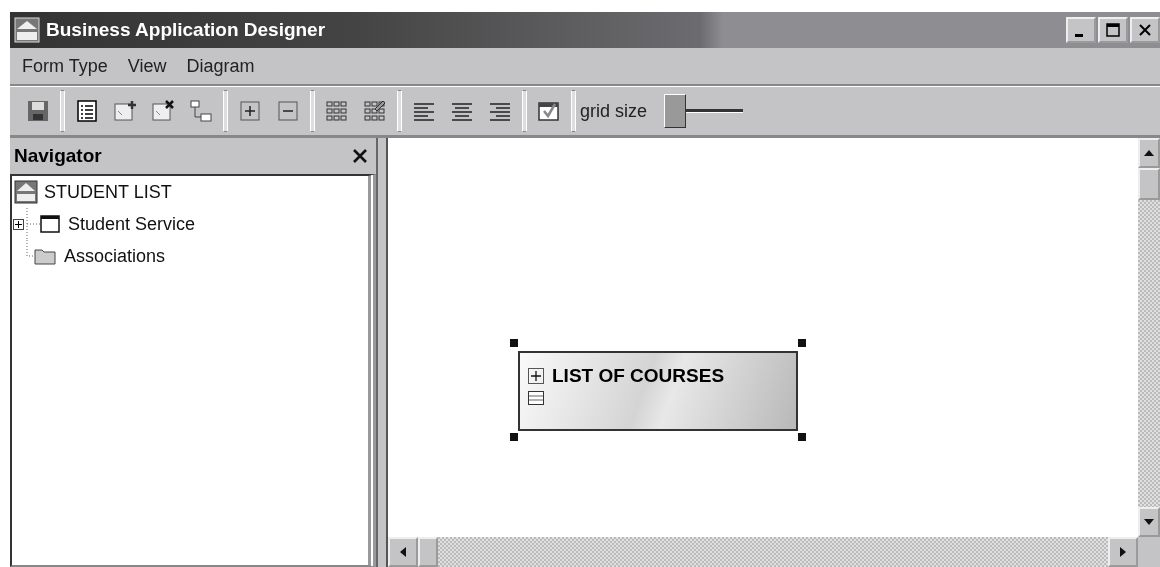 Image resolution: width=1160 pixels, height=567 pixels. I want to click on grid-size-label: grid size, so click(614, 111).